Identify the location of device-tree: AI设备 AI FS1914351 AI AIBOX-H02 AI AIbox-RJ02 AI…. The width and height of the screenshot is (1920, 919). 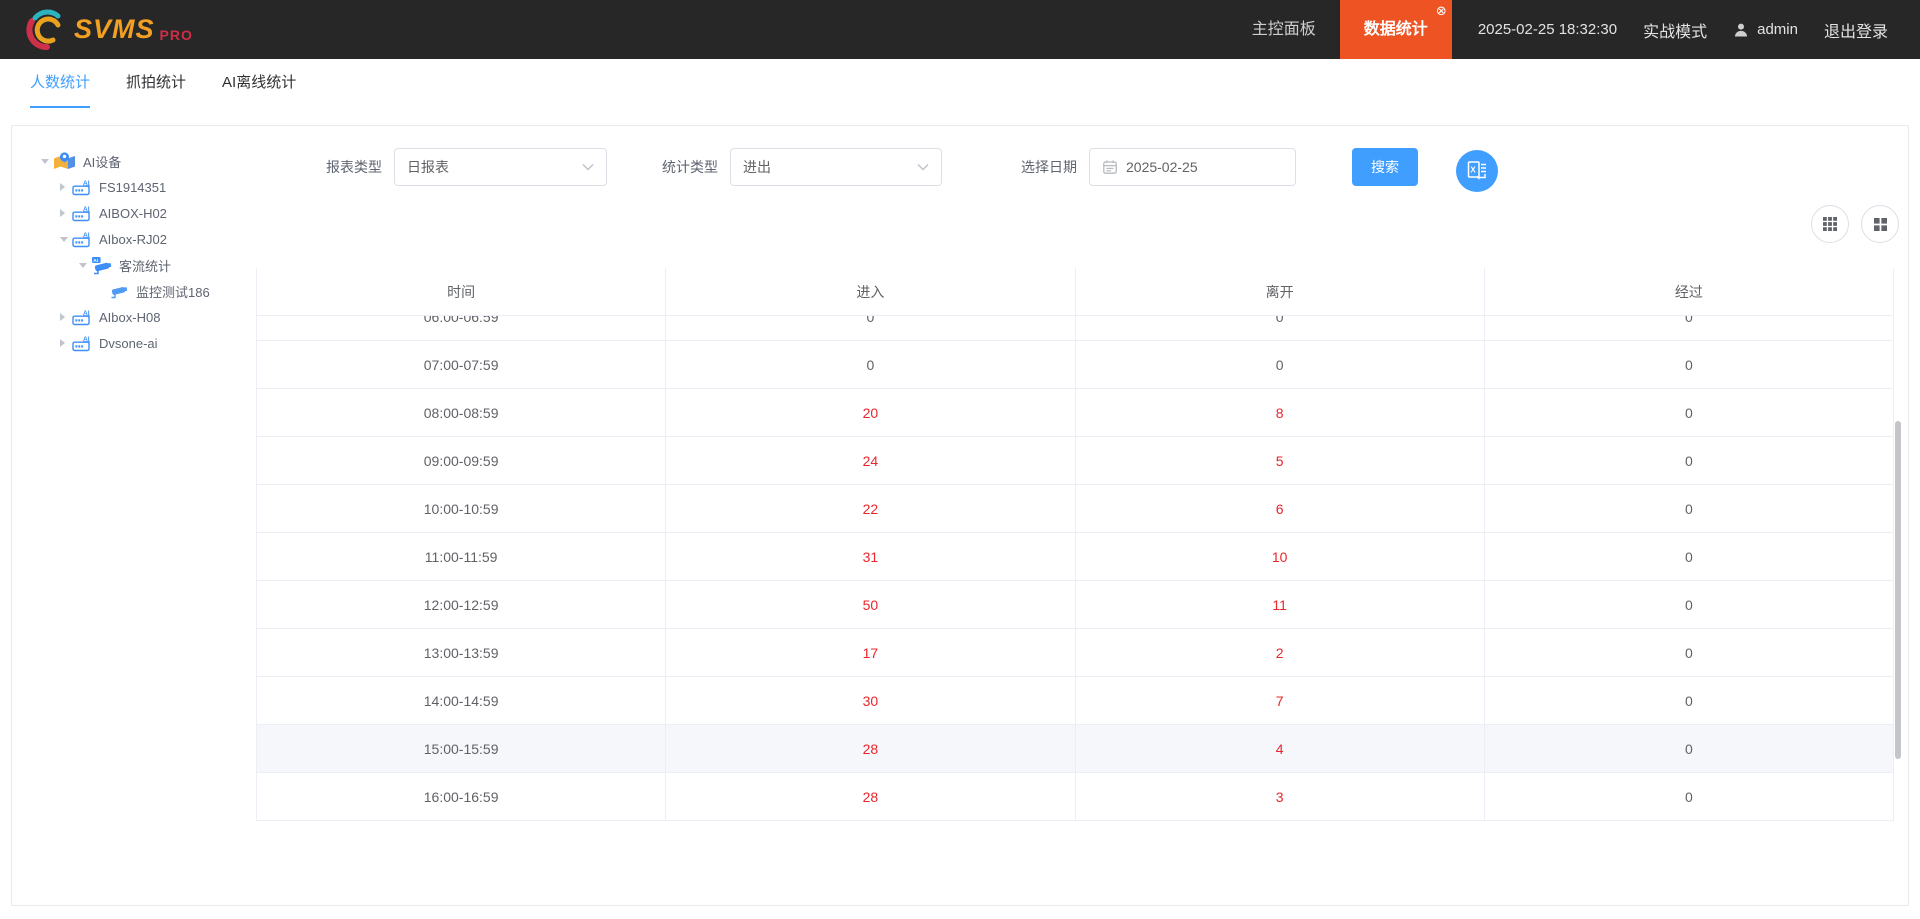
(146, 252).